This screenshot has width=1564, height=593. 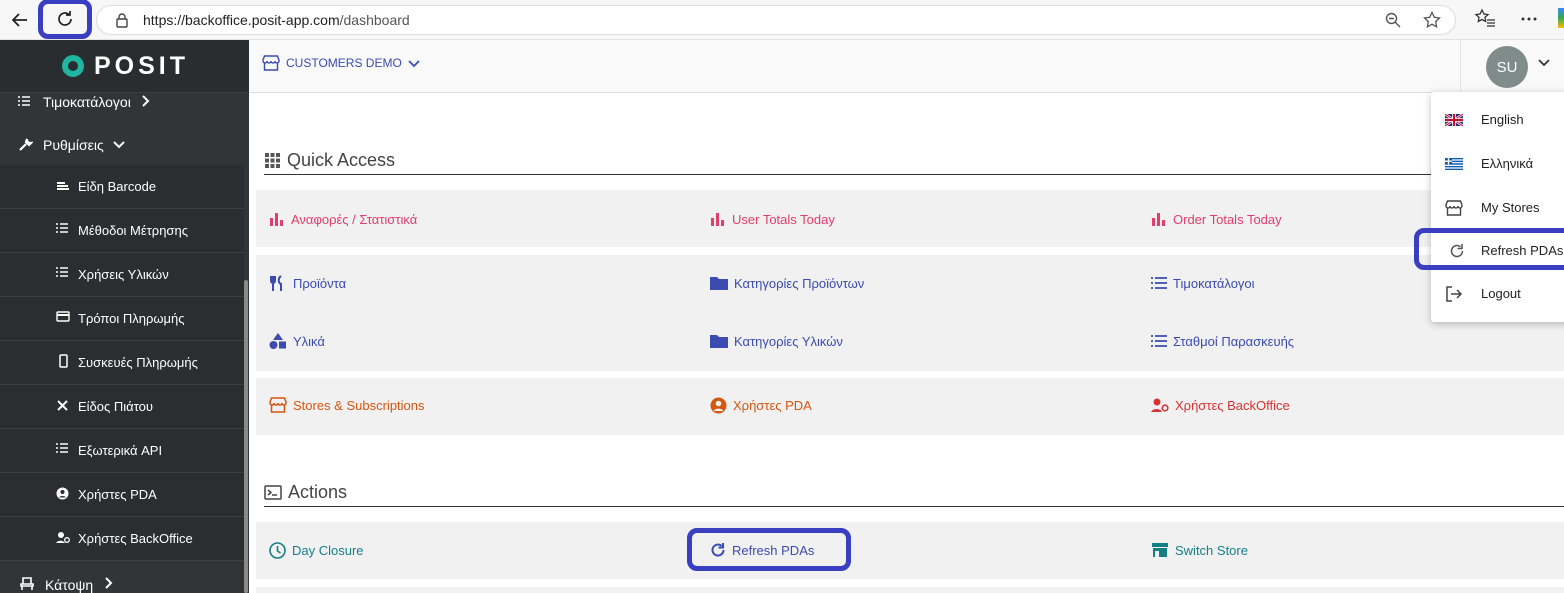 I want to click on store-icon, so click(x=1160, y=550).